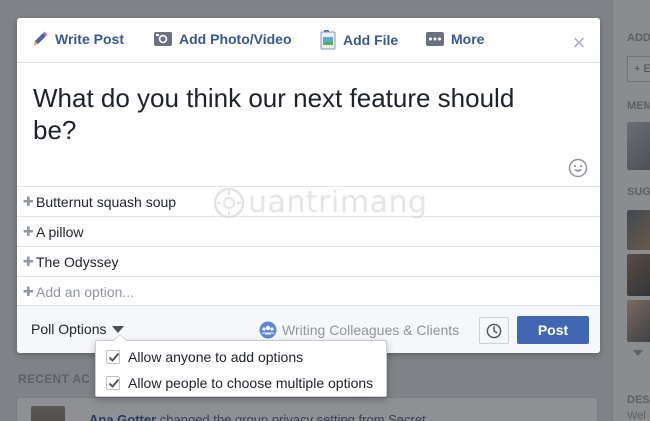 The image size is (650, 421). Describe the element at coordinates (638, 400) in the screenshot. I see `description-heading: DES` at that location.